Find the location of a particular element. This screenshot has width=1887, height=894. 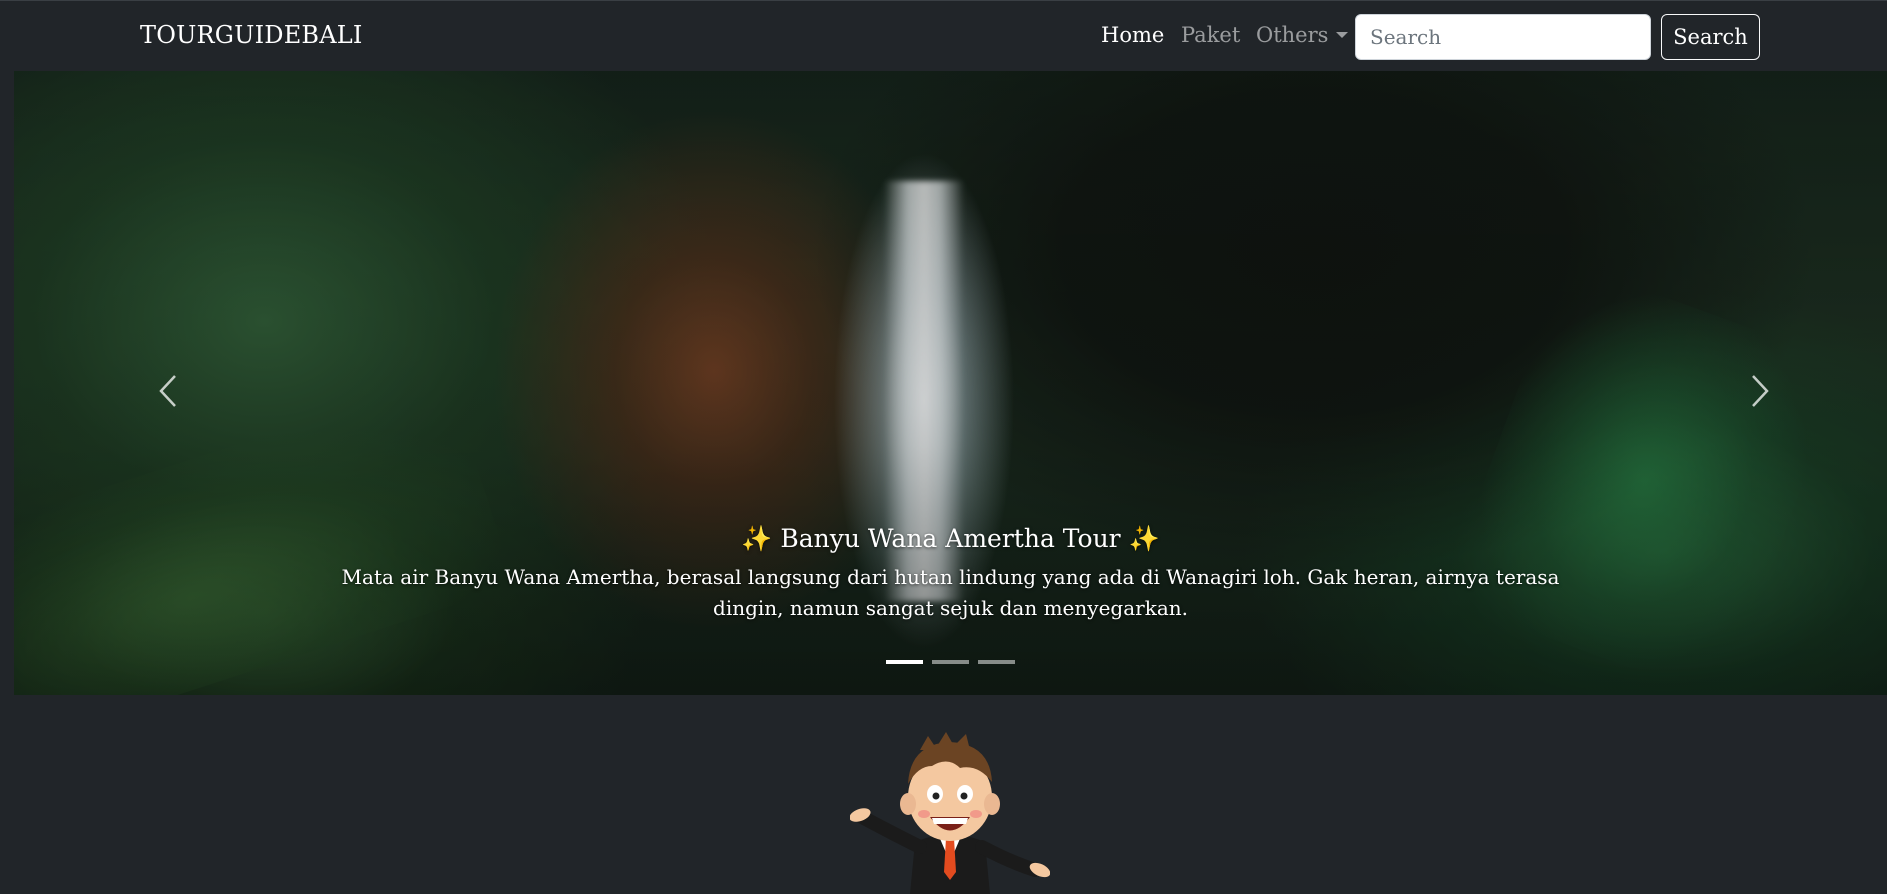

chevron-left-icon is located at coordinates (167, 391).